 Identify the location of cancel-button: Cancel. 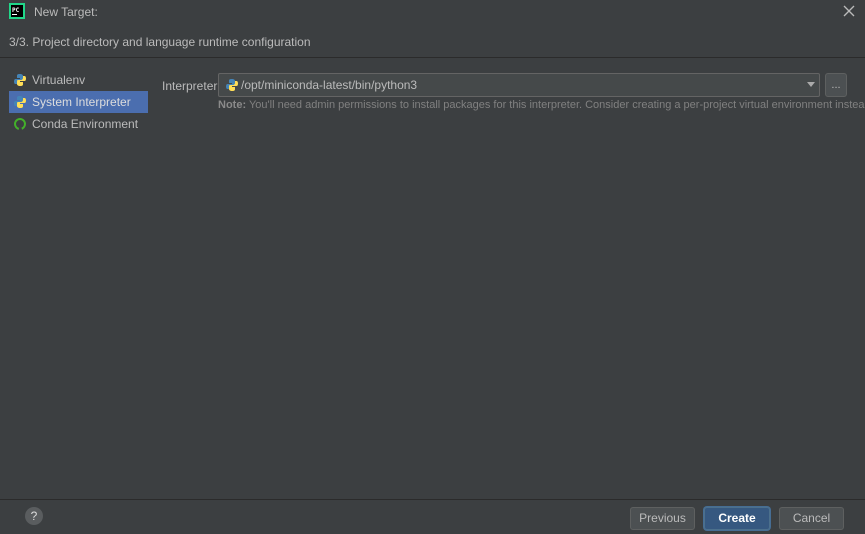
(811, 518).